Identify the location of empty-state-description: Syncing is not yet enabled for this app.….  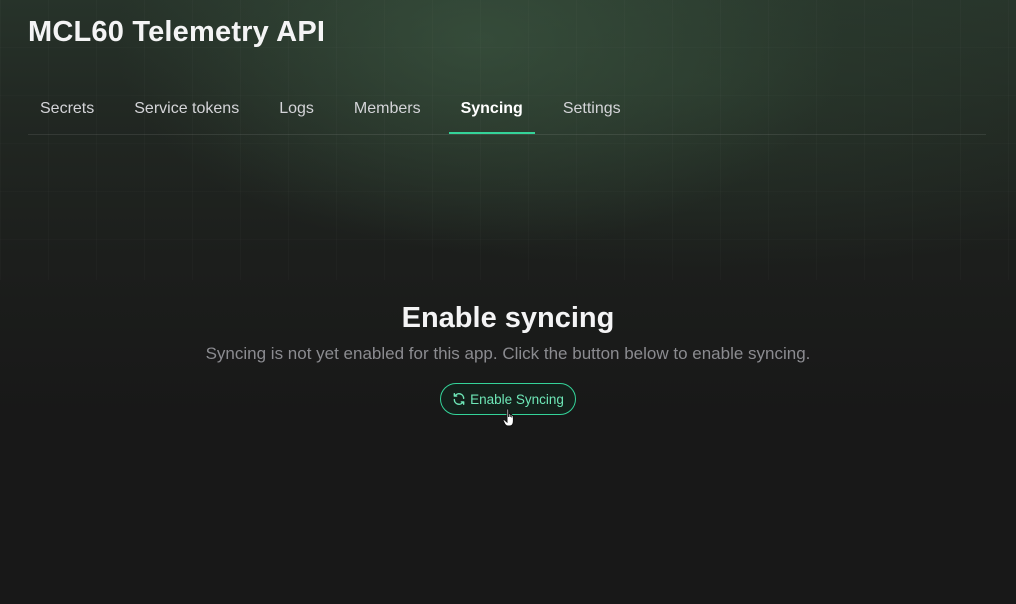
(508, 353).